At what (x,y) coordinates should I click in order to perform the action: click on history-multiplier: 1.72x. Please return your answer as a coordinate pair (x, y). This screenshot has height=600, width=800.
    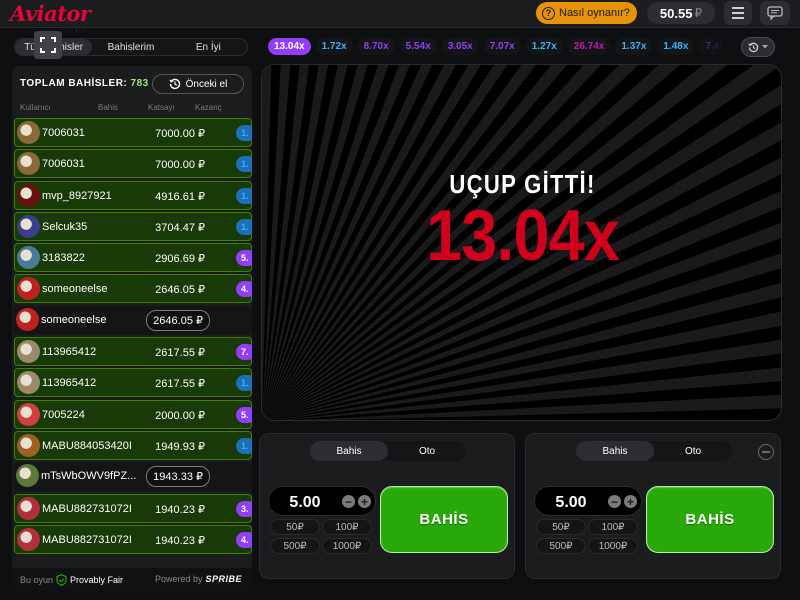
    Looking at the image, I should click on (334, 46).